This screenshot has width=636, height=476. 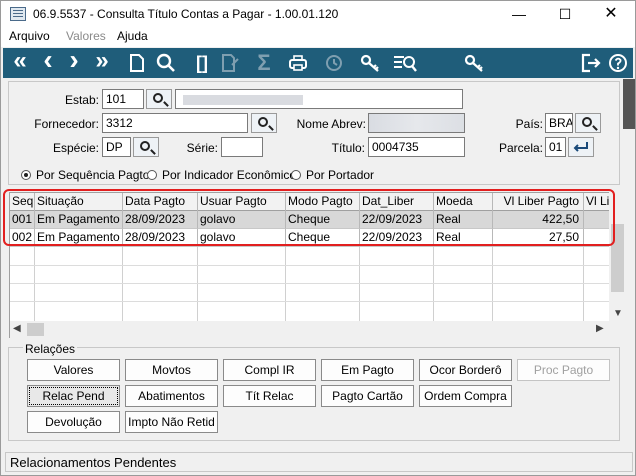 I want to click on pais-search-button, so click(x=588, y=123).